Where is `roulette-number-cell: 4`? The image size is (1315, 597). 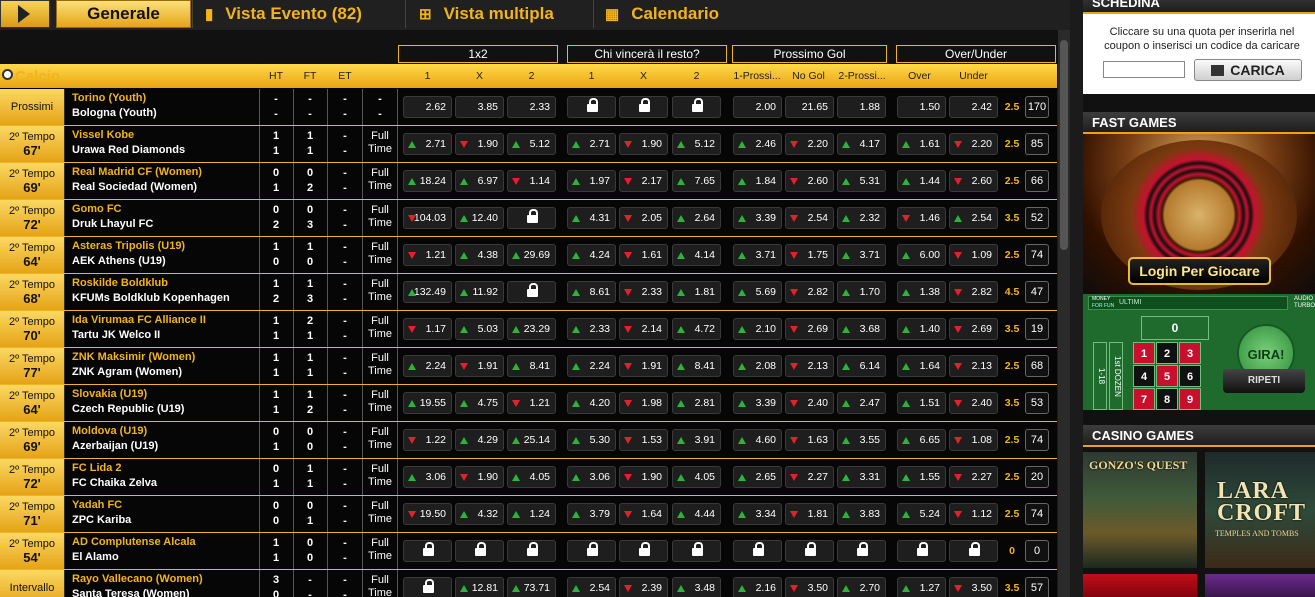 roulette-number-cell: 4 is located at coordinates (1144, 376).